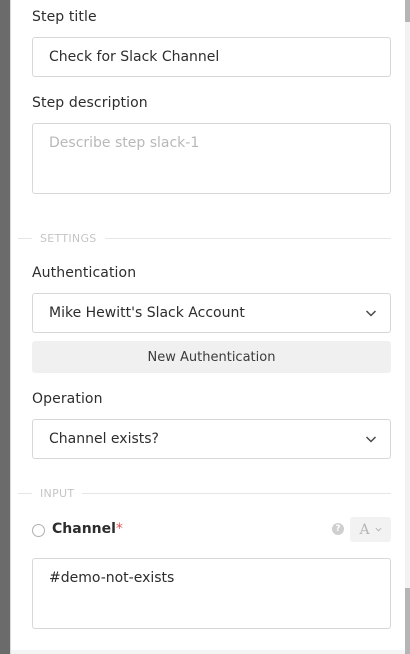 The image size is (410, 654). What do you see at coordinates (407, 305) in the screenshot?
I see `scrollbar-thumb` at bounding box center [407, 305].